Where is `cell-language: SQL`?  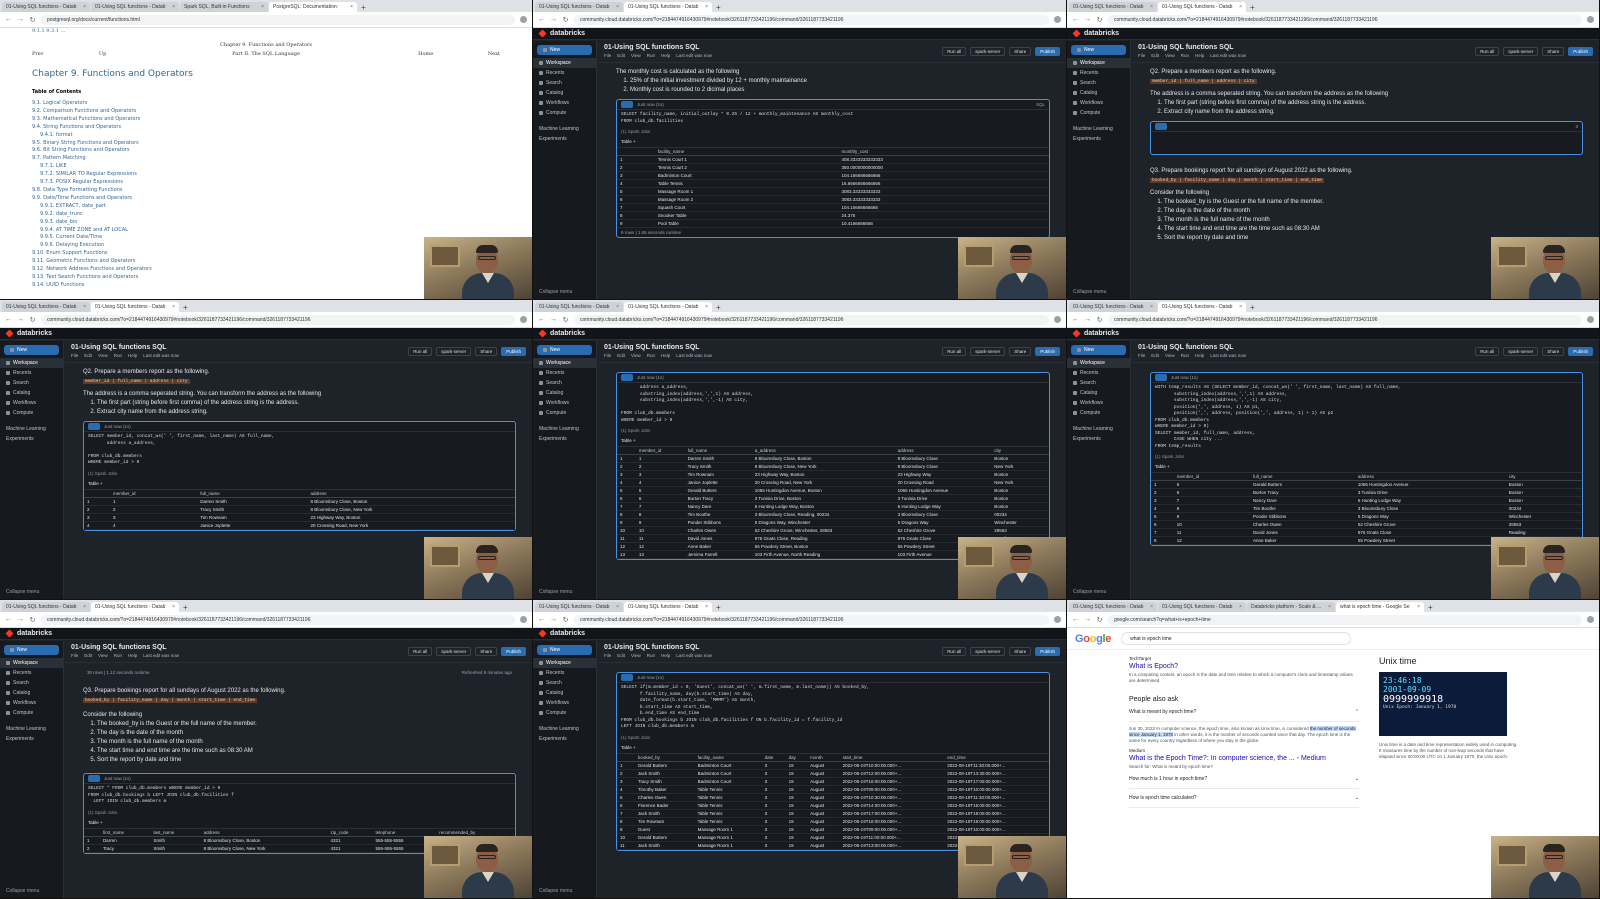
cell-language: SQL is located at coordinates (1040, 104).